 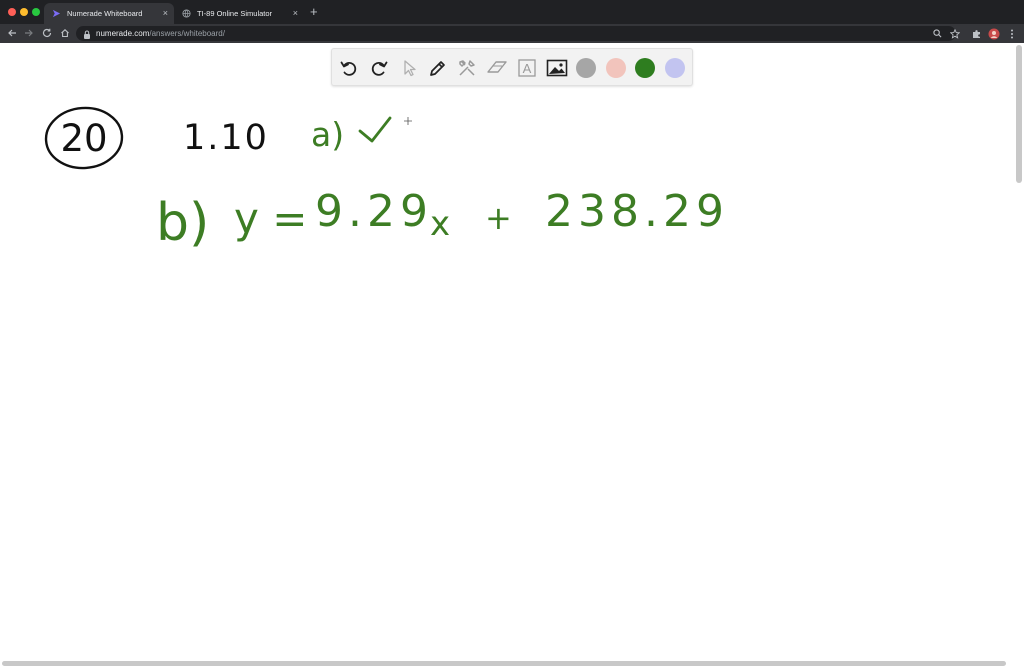 What do you see at coordinates (327, 134) in the screenshot?
I see `part-a-label: a)` at bounding box center [327, 134].